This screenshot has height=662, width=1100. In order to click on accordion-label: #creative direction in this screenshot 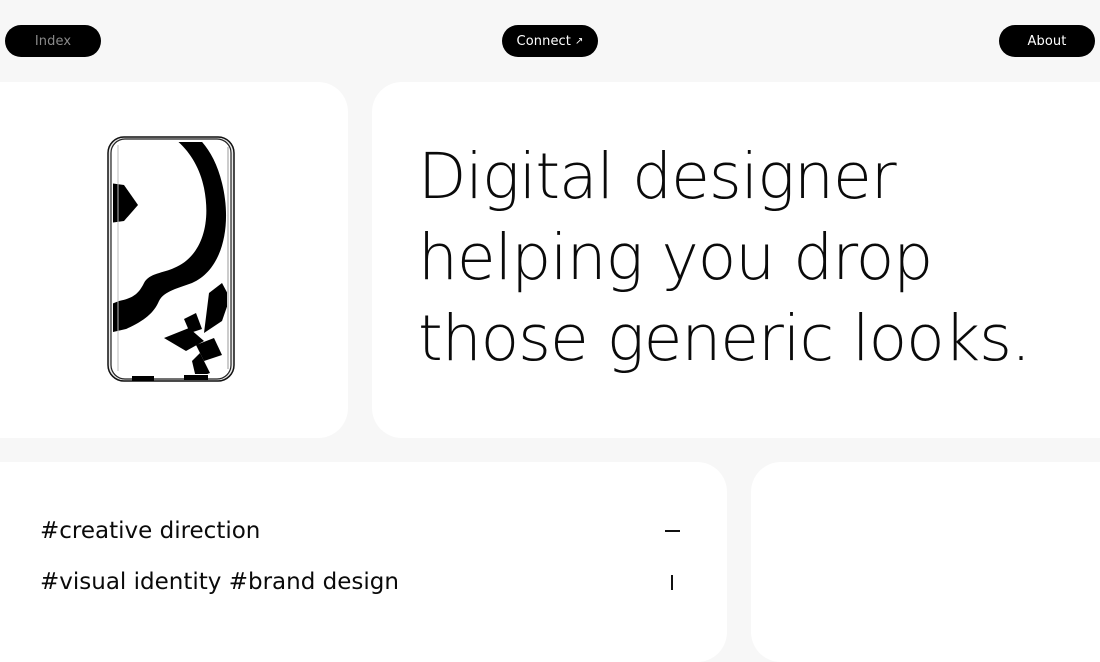, I will do `click(150, 531)`.